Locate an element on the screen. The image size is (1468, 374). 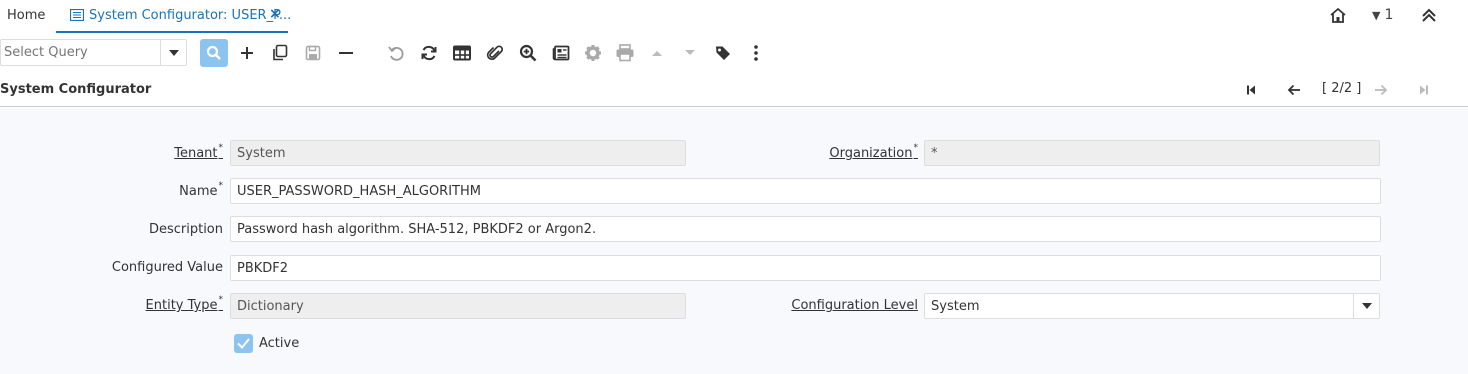
previous-record-button is located at coordinates (1294, 90).